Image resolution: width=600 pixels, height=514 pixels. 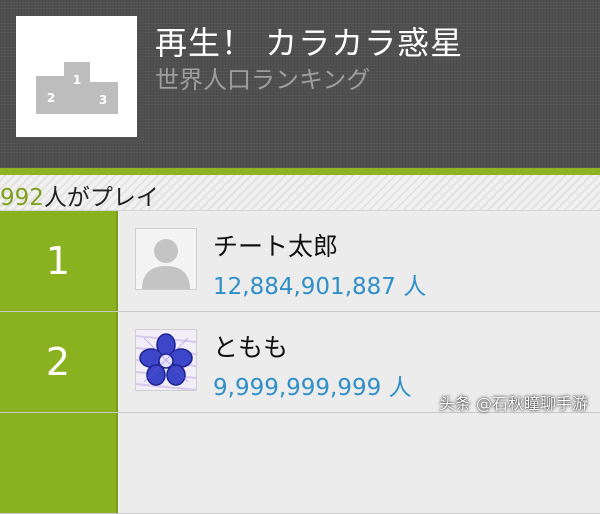 I want to click on podium-icon: 1 2 3, so click(x=77, y=88).